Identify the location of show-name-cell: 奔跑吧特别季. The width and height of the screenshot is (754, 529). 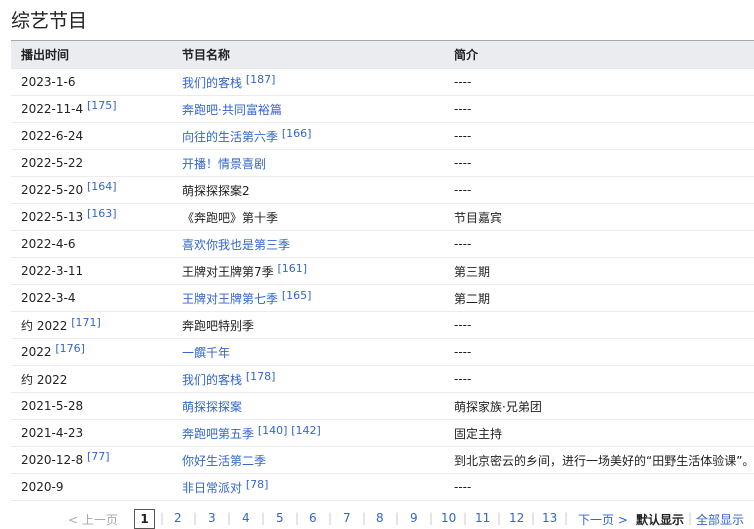
(308, 325).